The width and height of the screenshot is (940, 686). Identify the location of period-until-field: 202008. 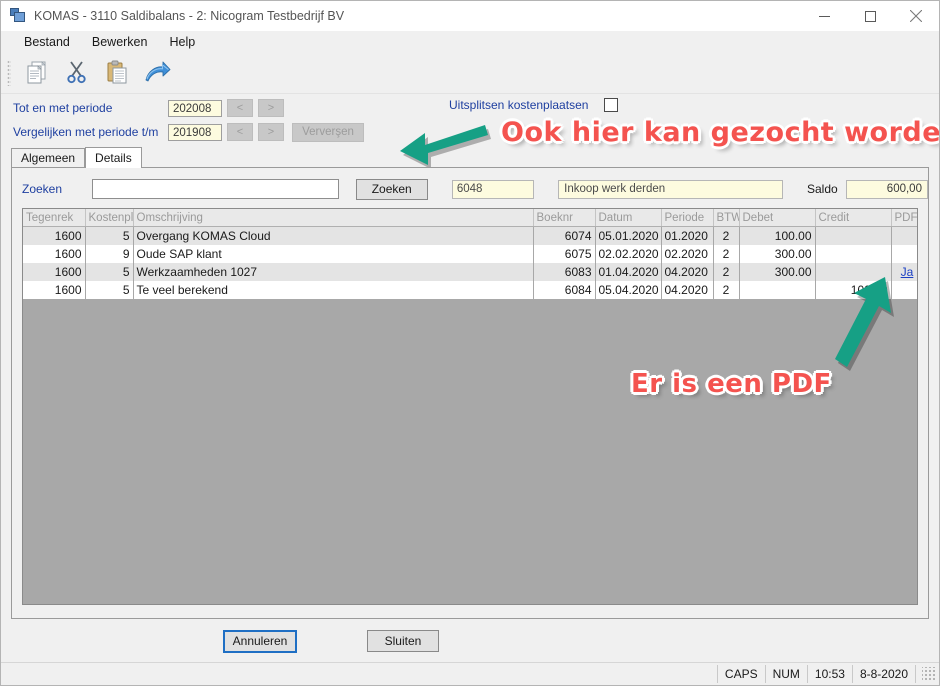
(195, 108).